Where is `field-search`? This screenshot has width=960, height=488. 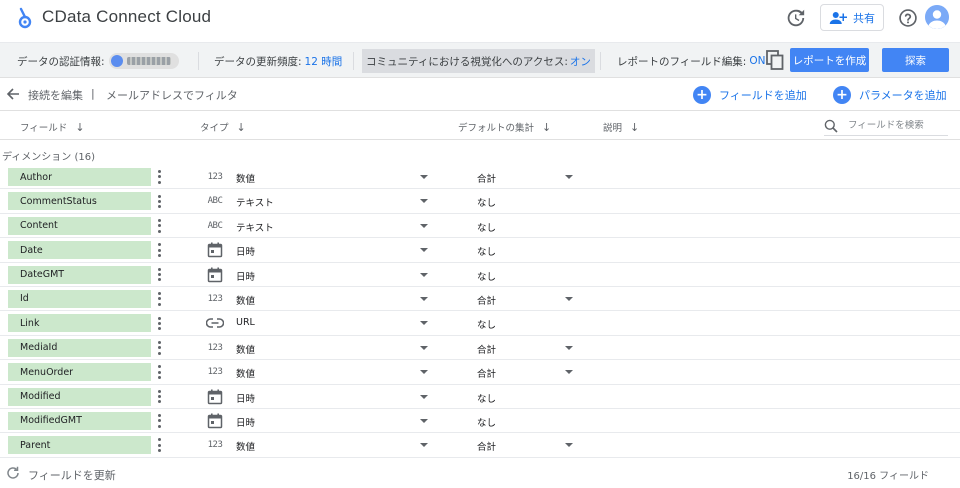
field-search is located at coordinates (886, 126).